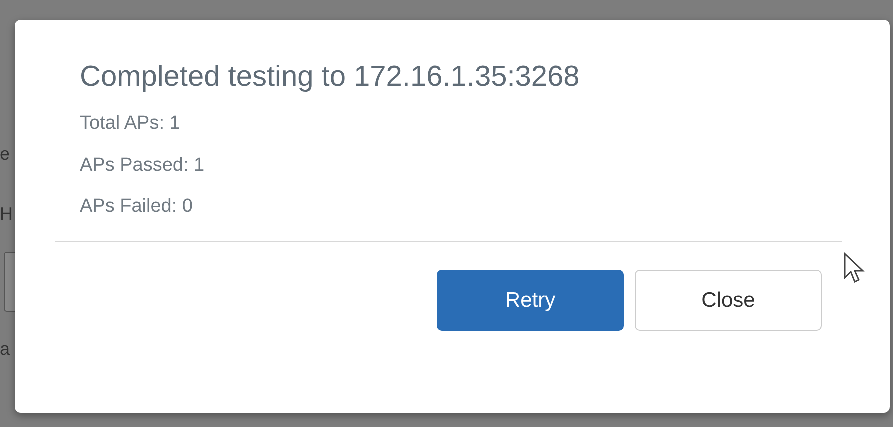  Describe the element at coordinates (530, 301) in the screenshot. I see `retry-button: Retry` at that location.